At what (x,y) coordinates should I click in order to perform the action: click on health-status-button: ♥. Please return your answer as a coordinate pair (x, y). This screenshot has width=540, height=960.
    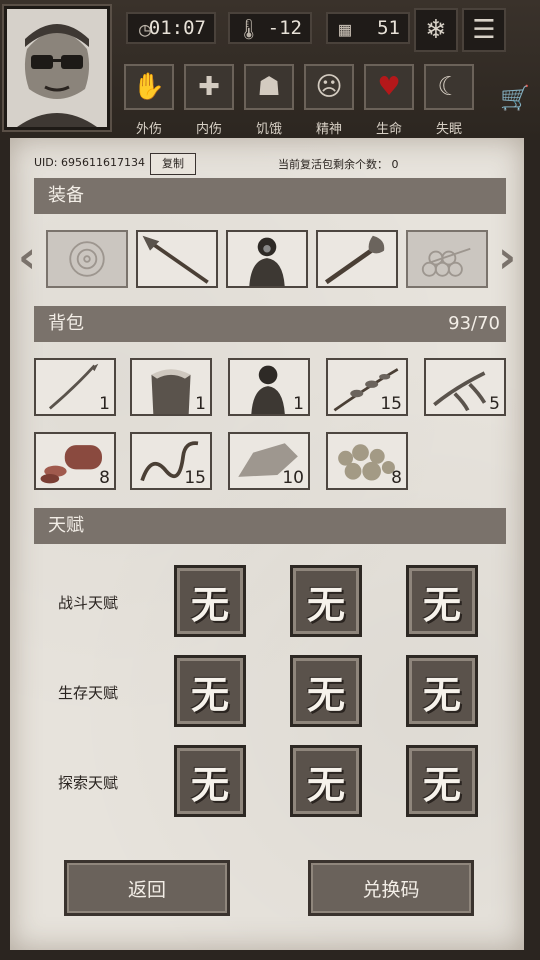
    Looking at the image, I should click on (389, 87).